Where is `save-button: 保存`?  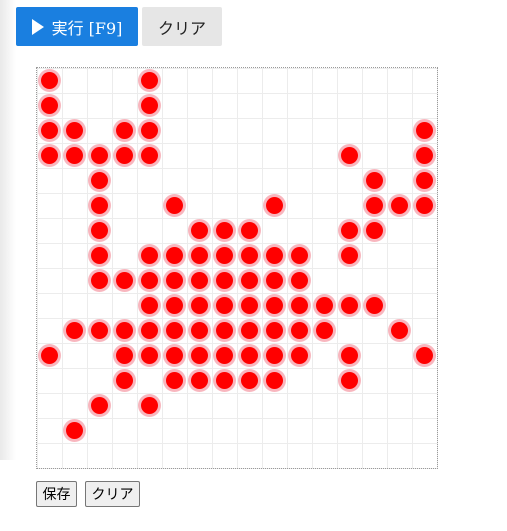 save-button: 保存 is located at coordinates (56, 494).